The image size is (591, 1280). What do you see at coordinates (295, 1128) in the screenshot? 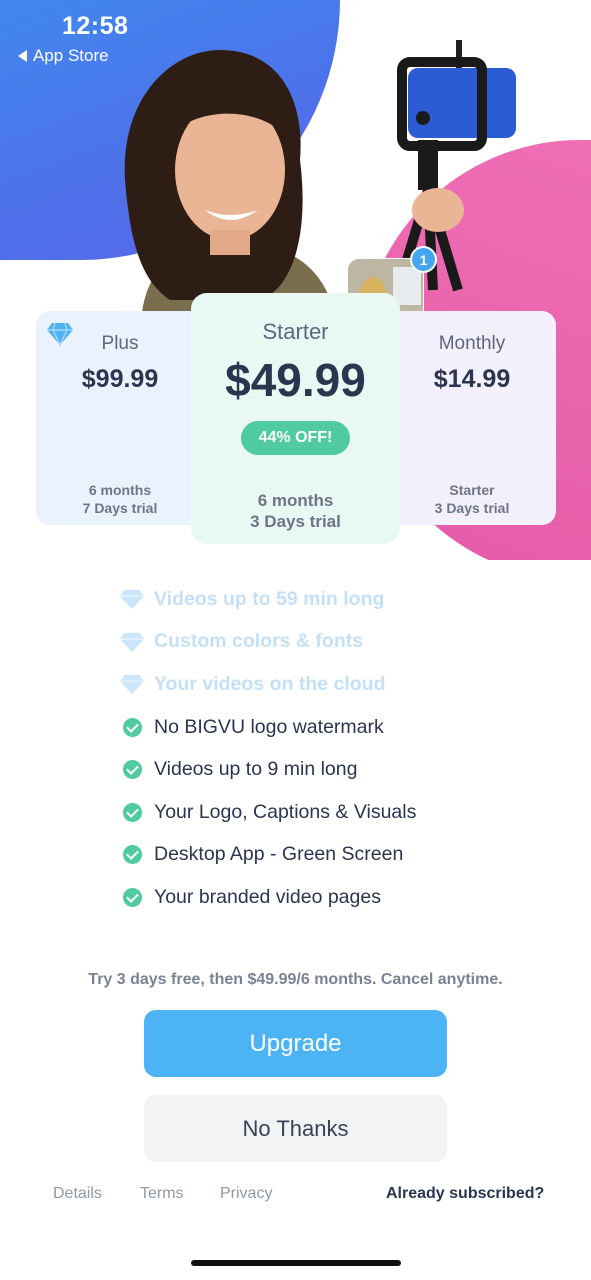
I see `no-thanks-button: No Thanks` at bounding box center [295, 1128].